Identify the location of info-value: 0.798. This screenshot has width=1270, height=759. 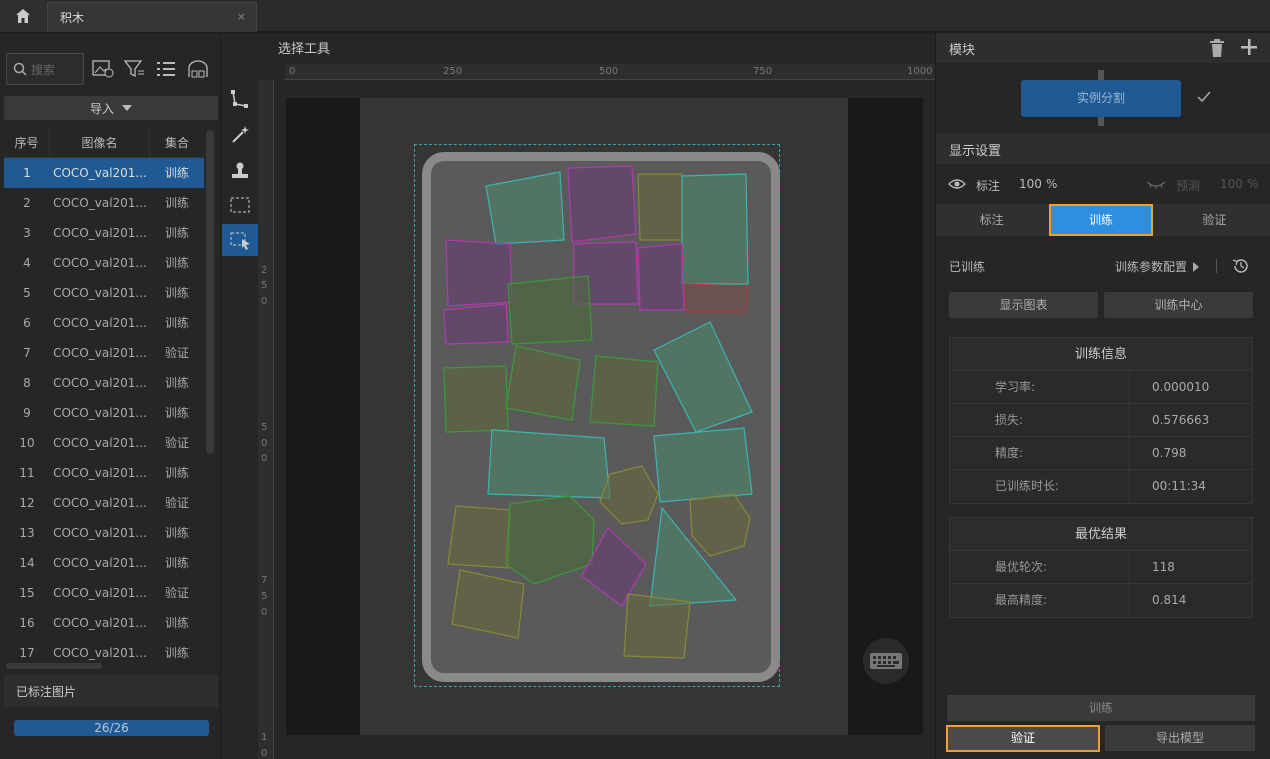
(1169, 453).